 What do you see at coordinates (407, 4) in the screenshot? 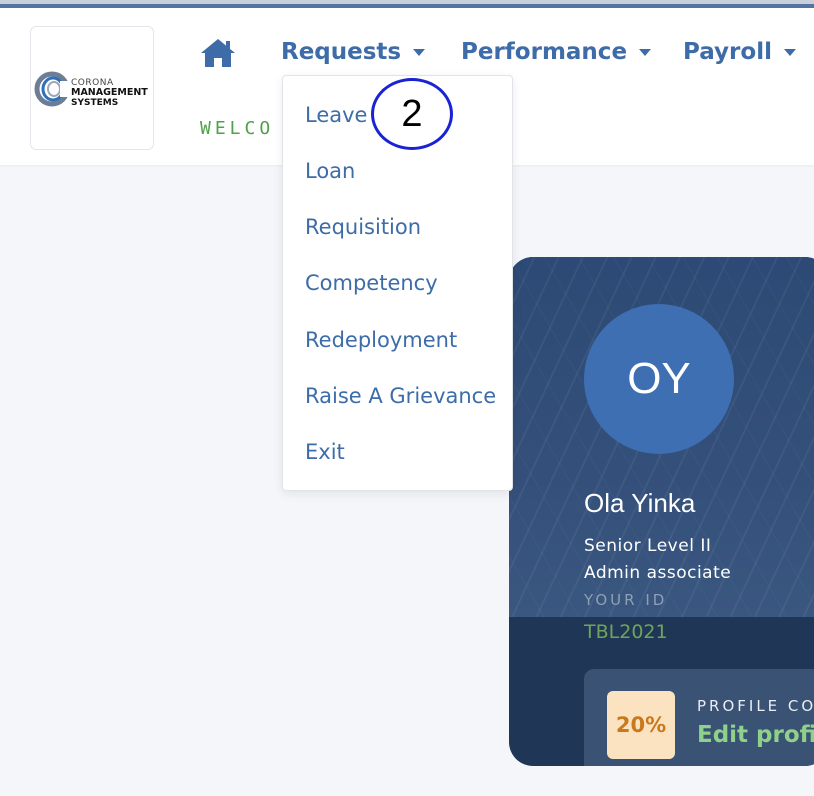
I see `window-top-strip` at bounding box center [407, 4].